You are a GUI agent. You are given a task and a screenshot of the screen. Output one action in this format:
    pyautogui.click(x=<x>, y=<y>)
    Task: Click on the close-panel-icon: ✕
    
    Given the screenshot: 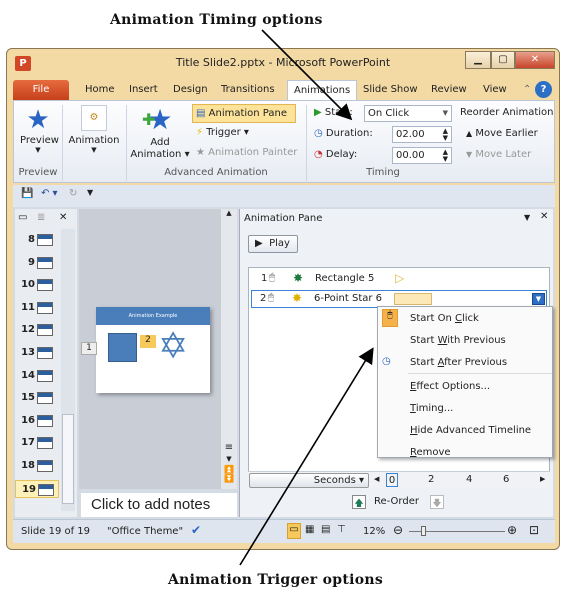 What is the action you would take?
    pyautogui.click(x=63, y=217)
    